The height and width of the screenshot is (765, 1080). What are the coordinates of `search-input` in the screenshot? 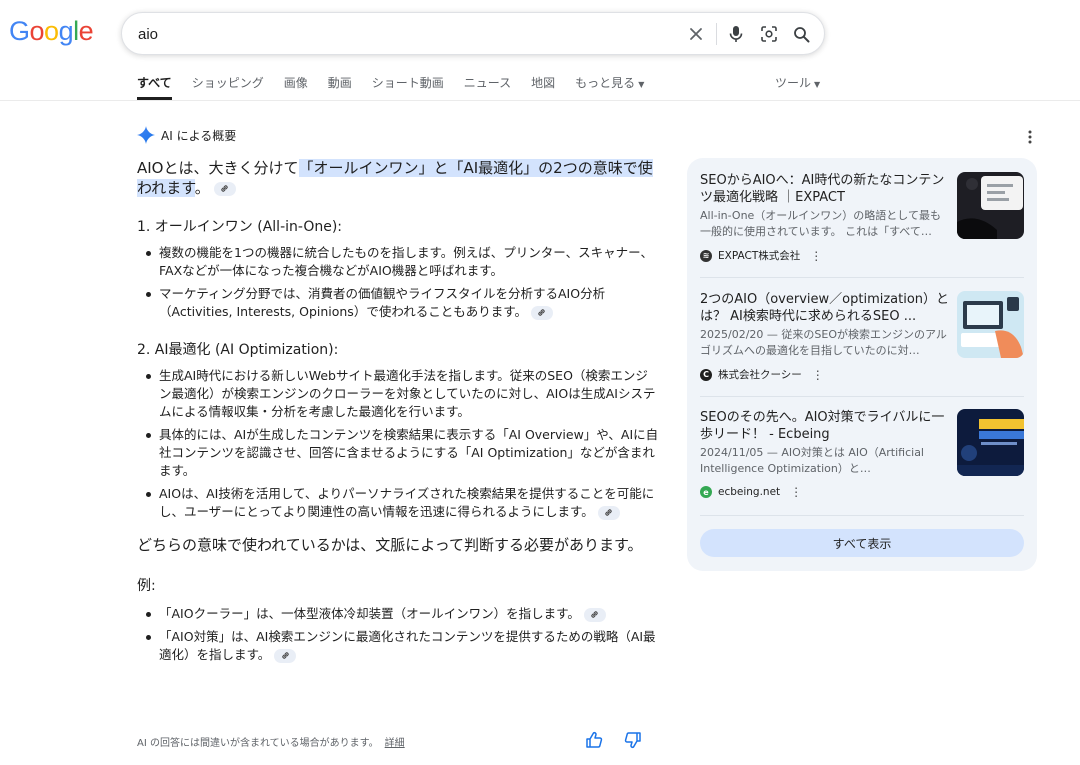 It's located at (398, 34).